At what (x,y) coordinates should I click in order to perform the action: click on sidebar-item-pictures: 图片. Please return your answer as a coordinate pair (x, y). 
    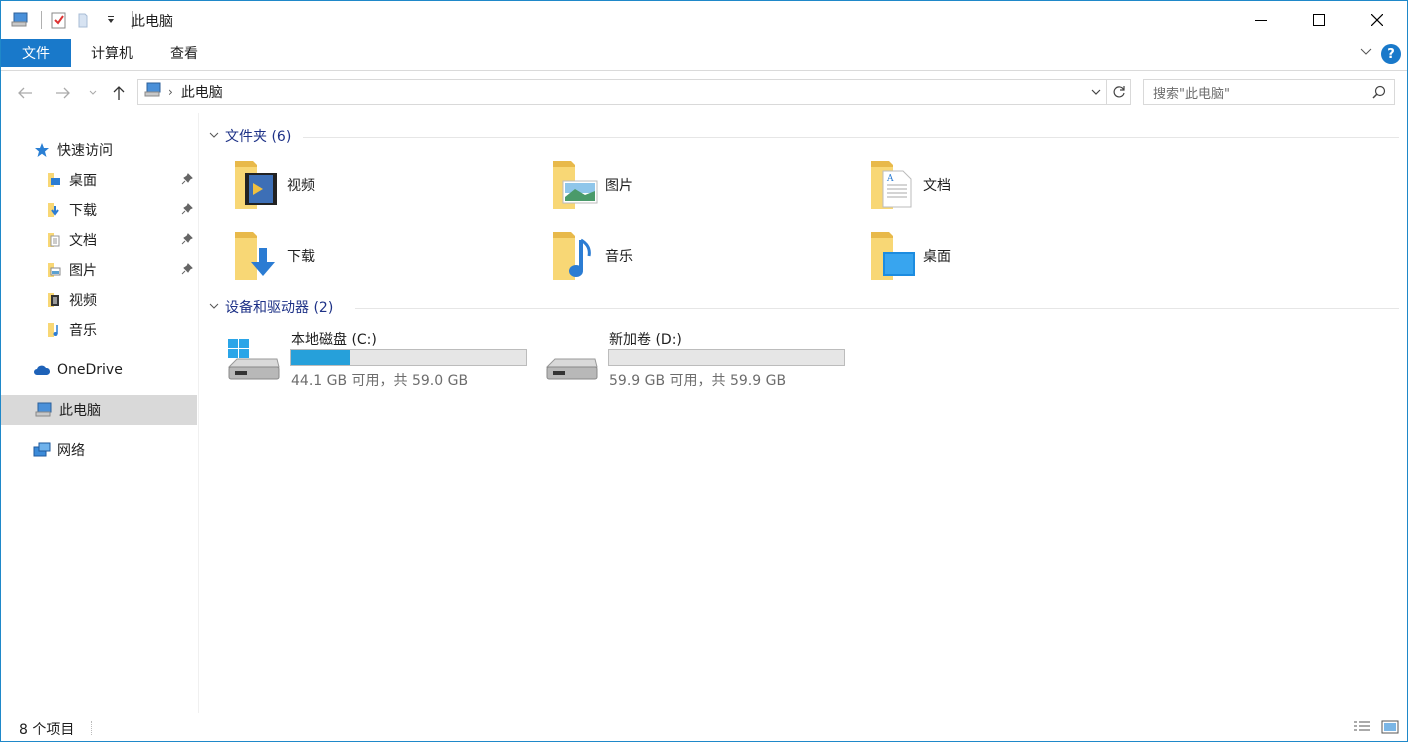
    Looking at the image, I should click on (99, 270).